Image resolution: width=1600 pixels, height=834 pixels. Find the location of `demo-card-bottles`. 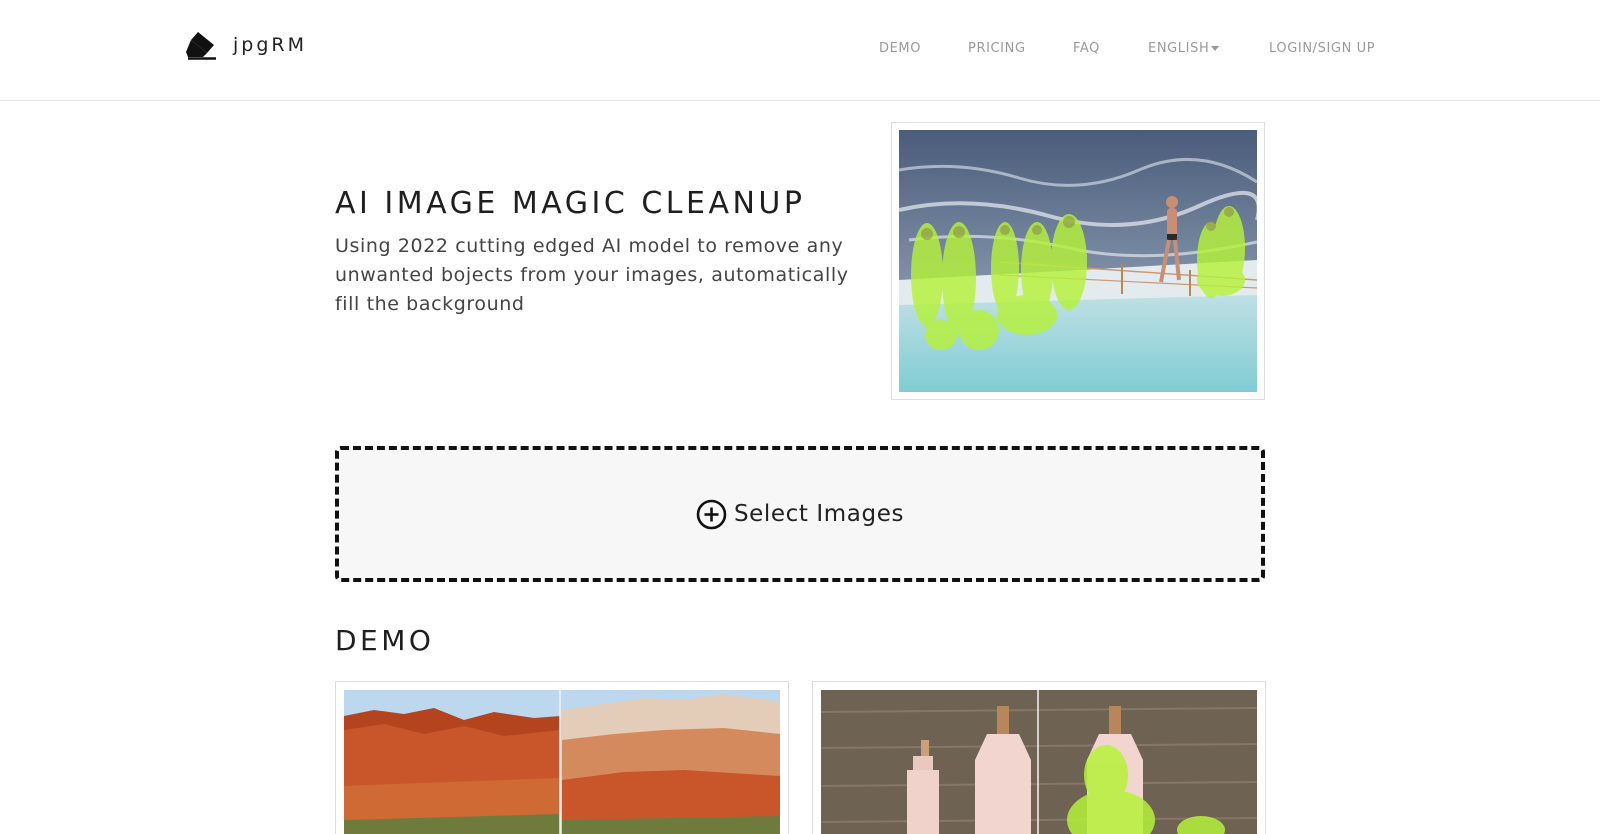

demo-card-bottles is located at coordinates (1039, 757).